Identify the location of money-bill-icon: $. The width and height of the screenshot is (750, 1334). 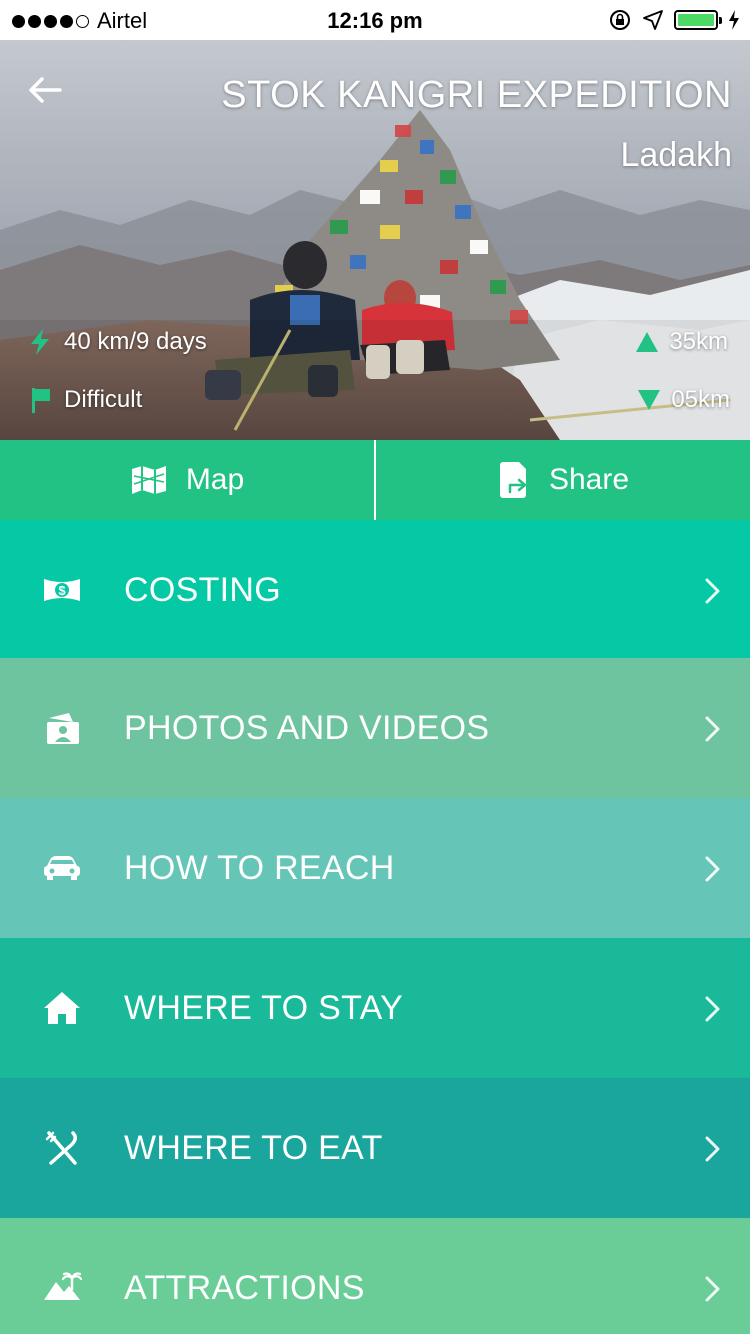
(62, 590).